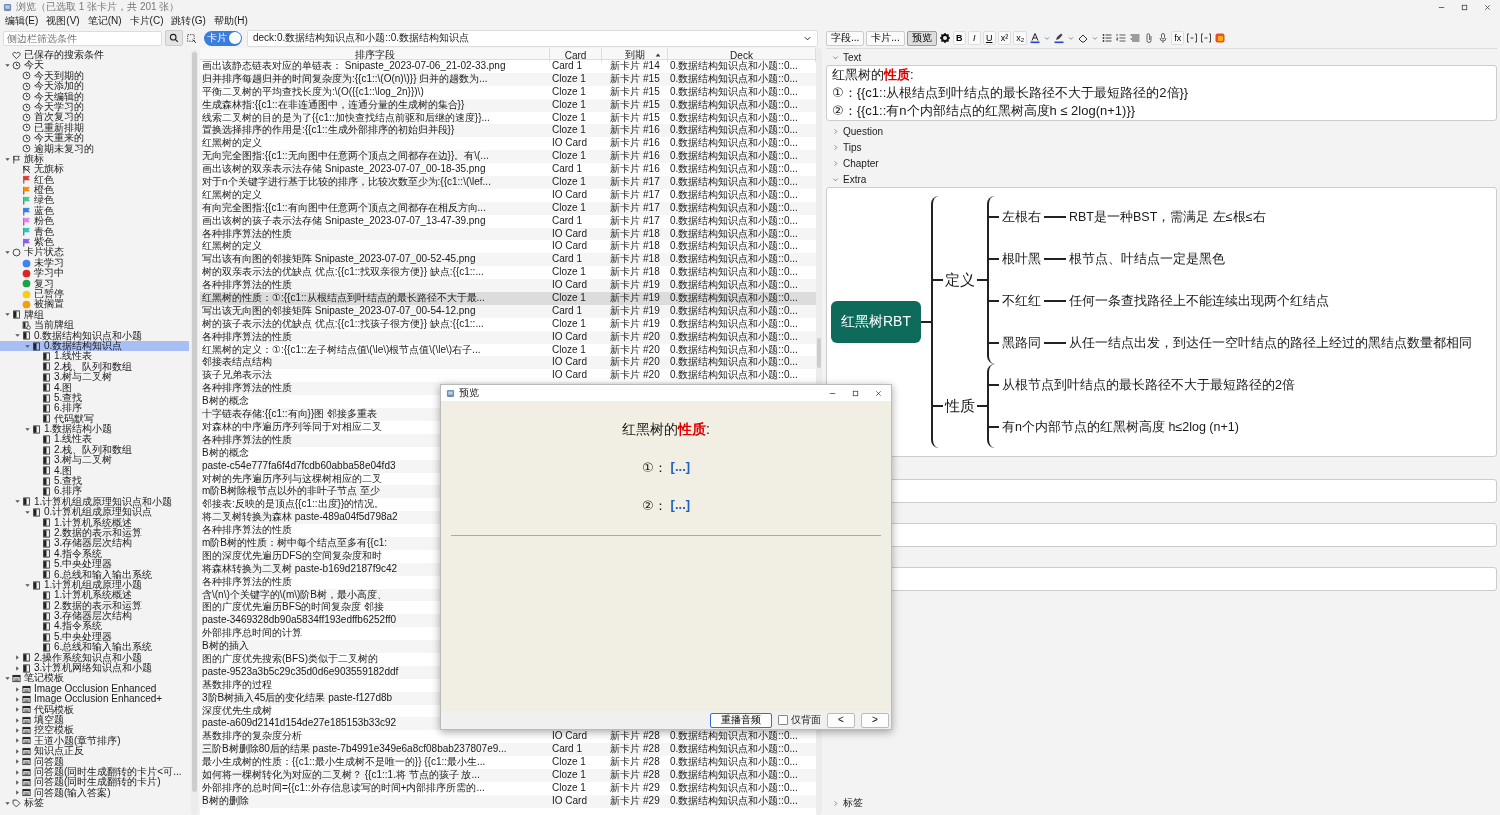 The image size is (1500, 815). I want to click on tree-item: 紫色, so click(94, 242).